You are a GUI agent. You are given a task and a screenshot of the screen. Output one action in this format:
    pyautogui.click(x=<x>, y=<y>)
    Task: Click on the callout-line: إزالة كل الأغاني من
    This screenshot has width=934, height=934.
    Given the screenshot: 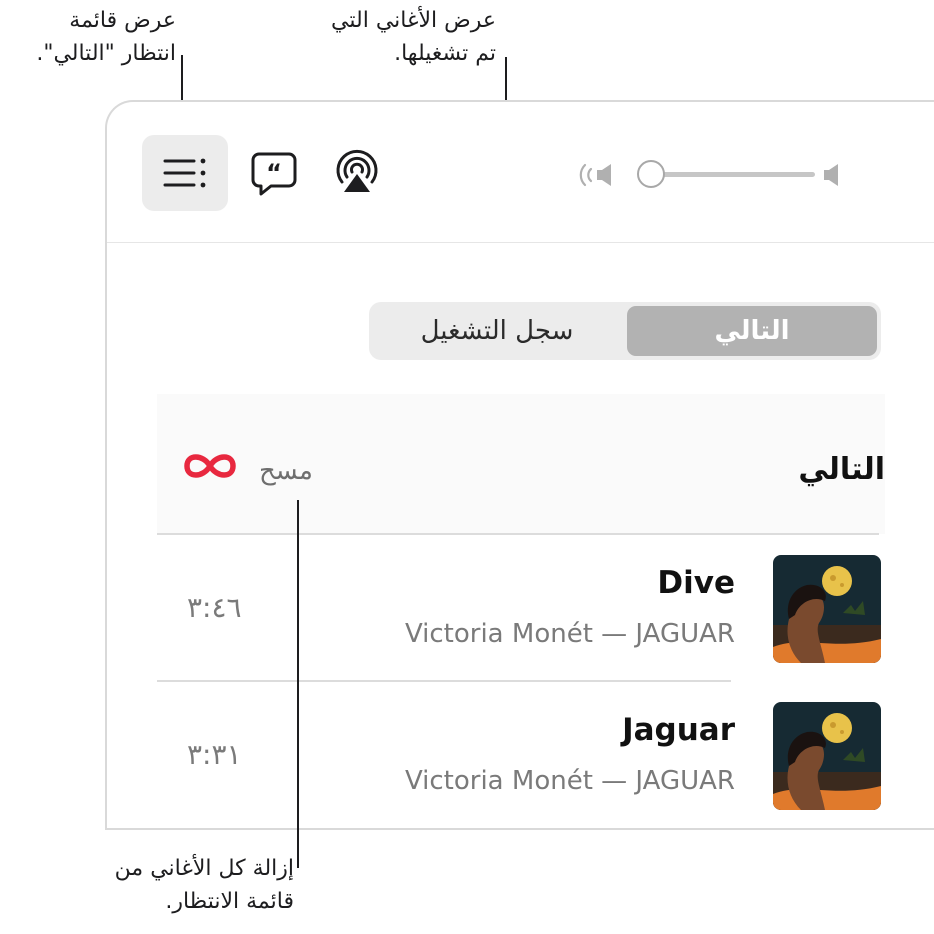 What is the action you would take?
    pyautogui.click(x=204, y=868)
    